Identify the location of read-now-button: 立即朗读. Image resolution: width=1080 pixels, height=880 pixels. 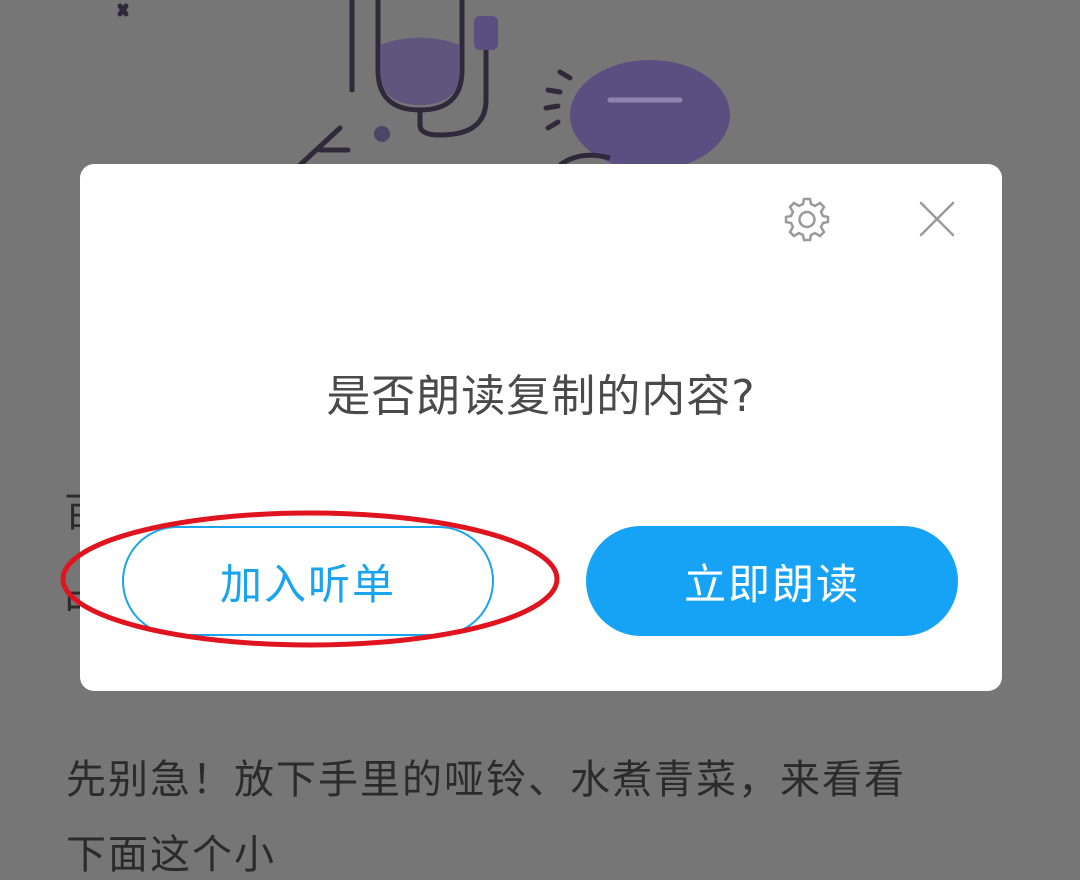
(772, 581).